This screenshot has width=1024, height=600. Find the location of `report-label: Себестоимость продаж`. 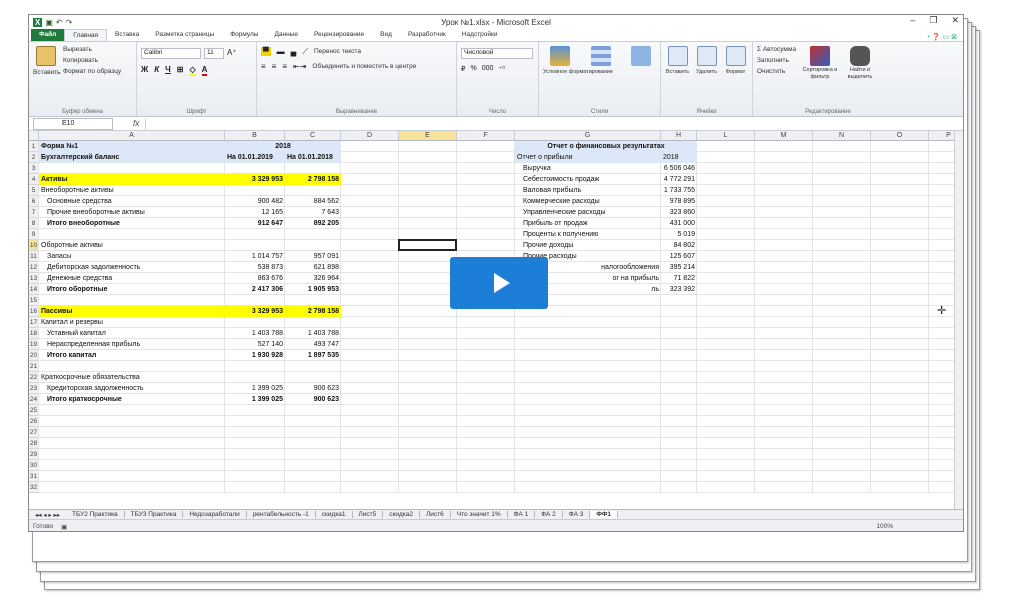

report-label: Себестоимость продаж is located at coordinates (588, 179).